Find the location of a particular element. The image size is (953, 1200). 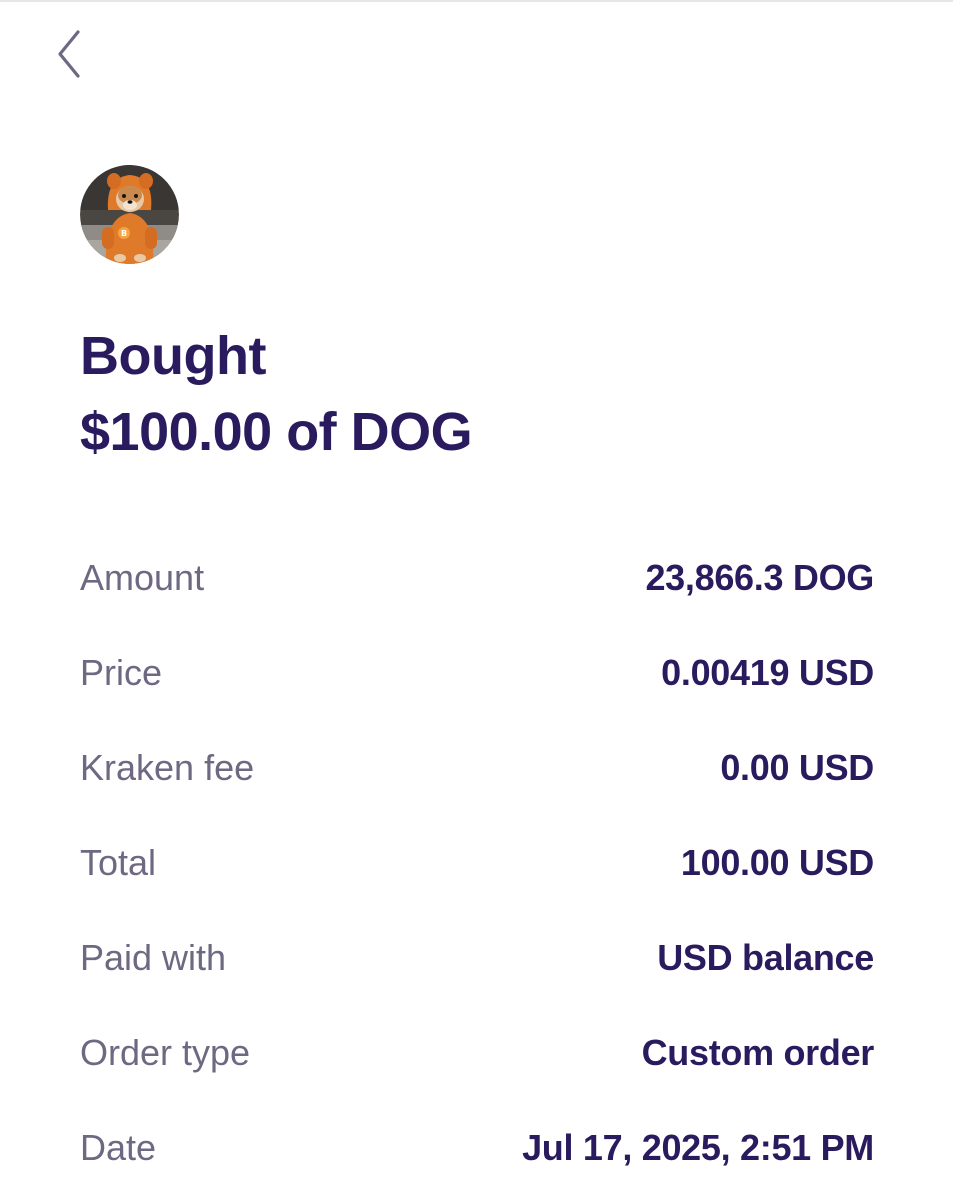

asset-avatar: B is located at coordinates (129, 214).